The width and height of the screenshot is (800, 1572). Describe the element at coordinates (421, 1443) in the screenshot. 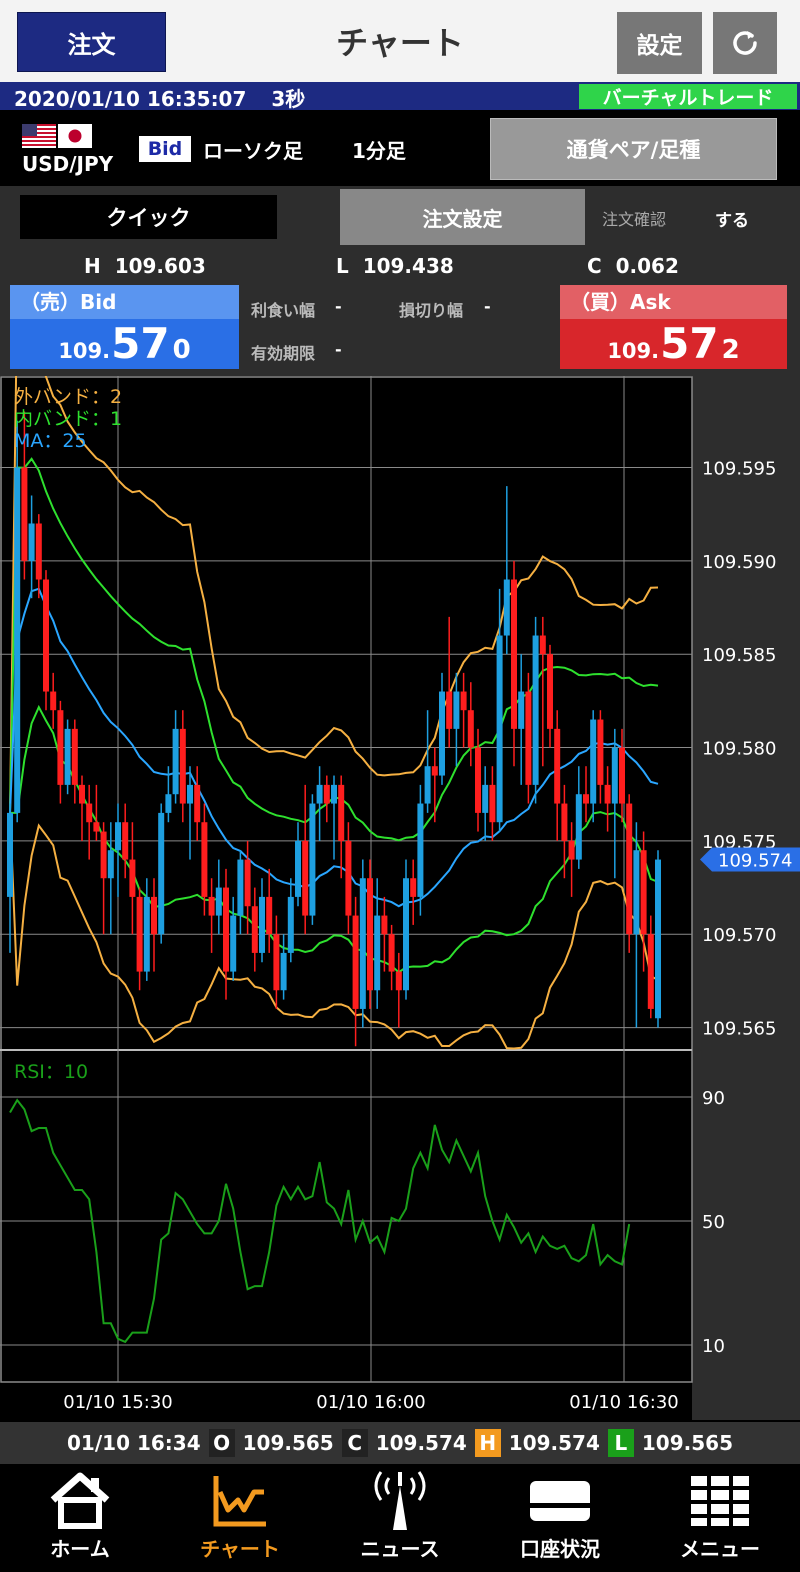

I see `close-value: 109.574` at that location.